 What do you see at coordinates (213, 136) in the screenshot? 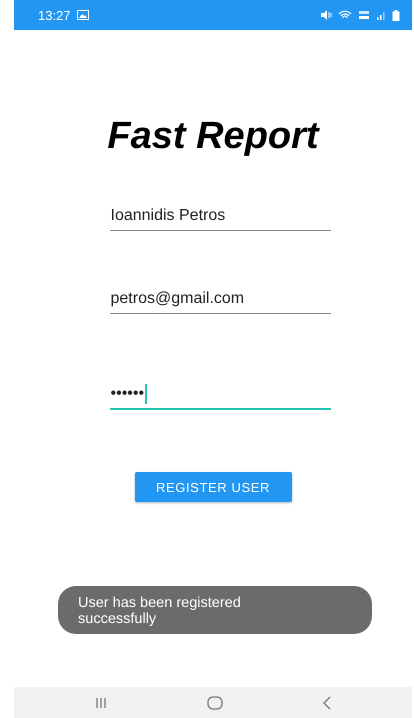
I see `app-title: Fast Report` at bounding box center [213, 136].